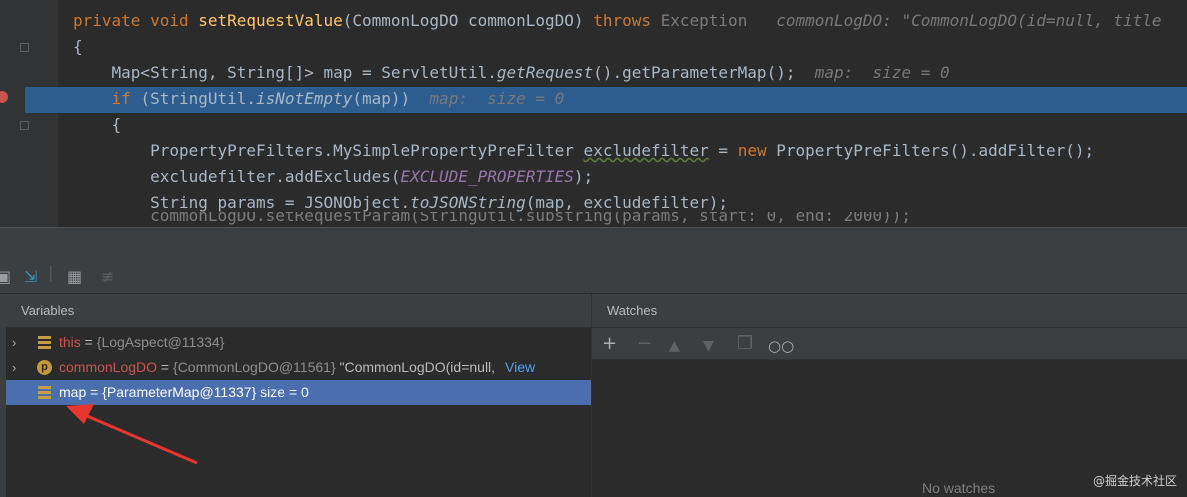 The image size is (1187, 497). Describe the element at coordinates (198, 98) in the screenshot. I see `code-token: (StringUtil.` at that location.